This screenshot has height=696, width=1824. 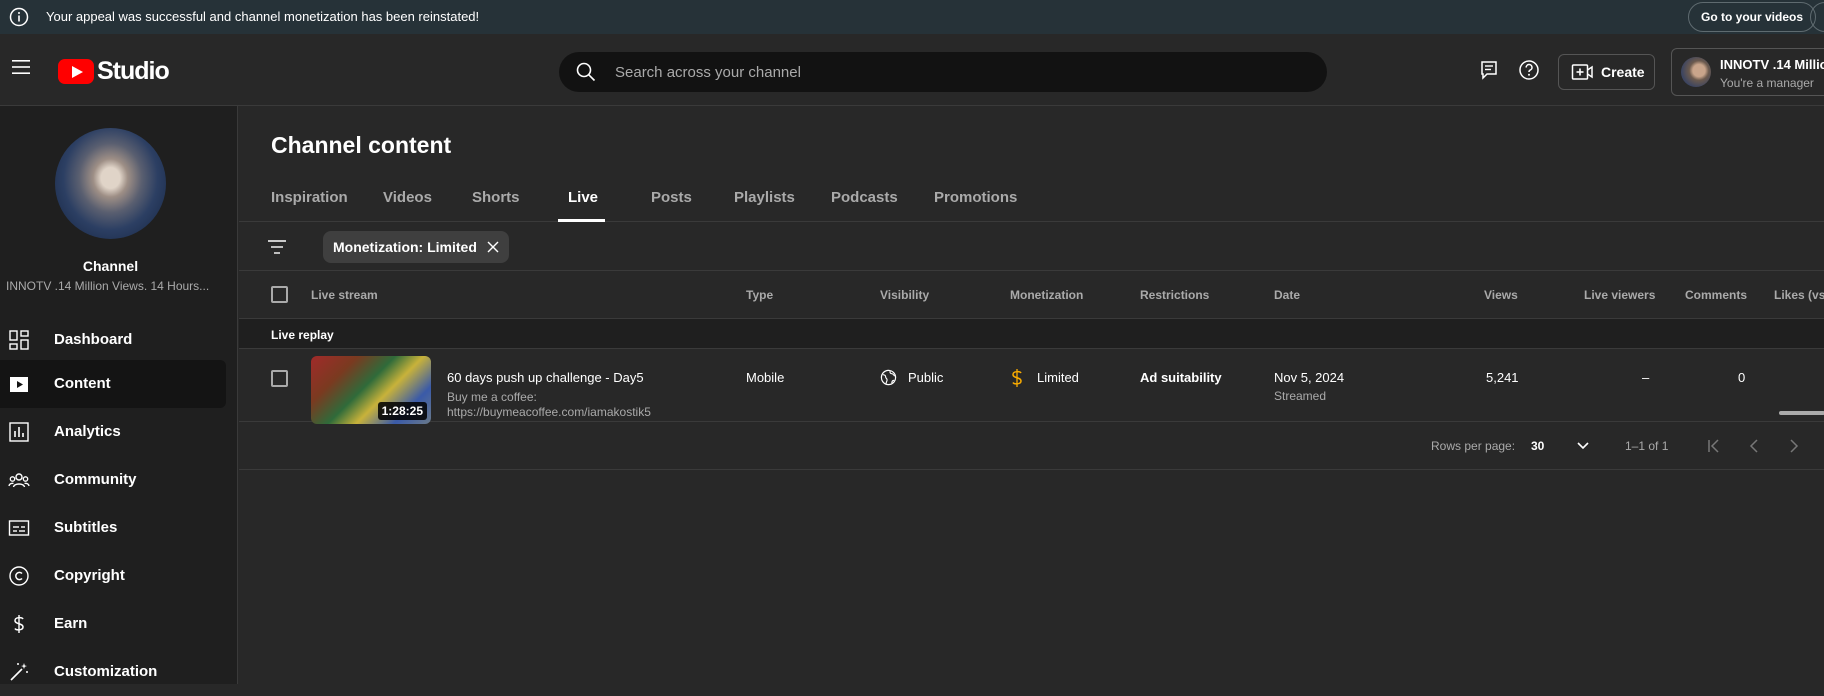 I want to click on sidebar-item-label: Customization, so click(x=106, y=671).